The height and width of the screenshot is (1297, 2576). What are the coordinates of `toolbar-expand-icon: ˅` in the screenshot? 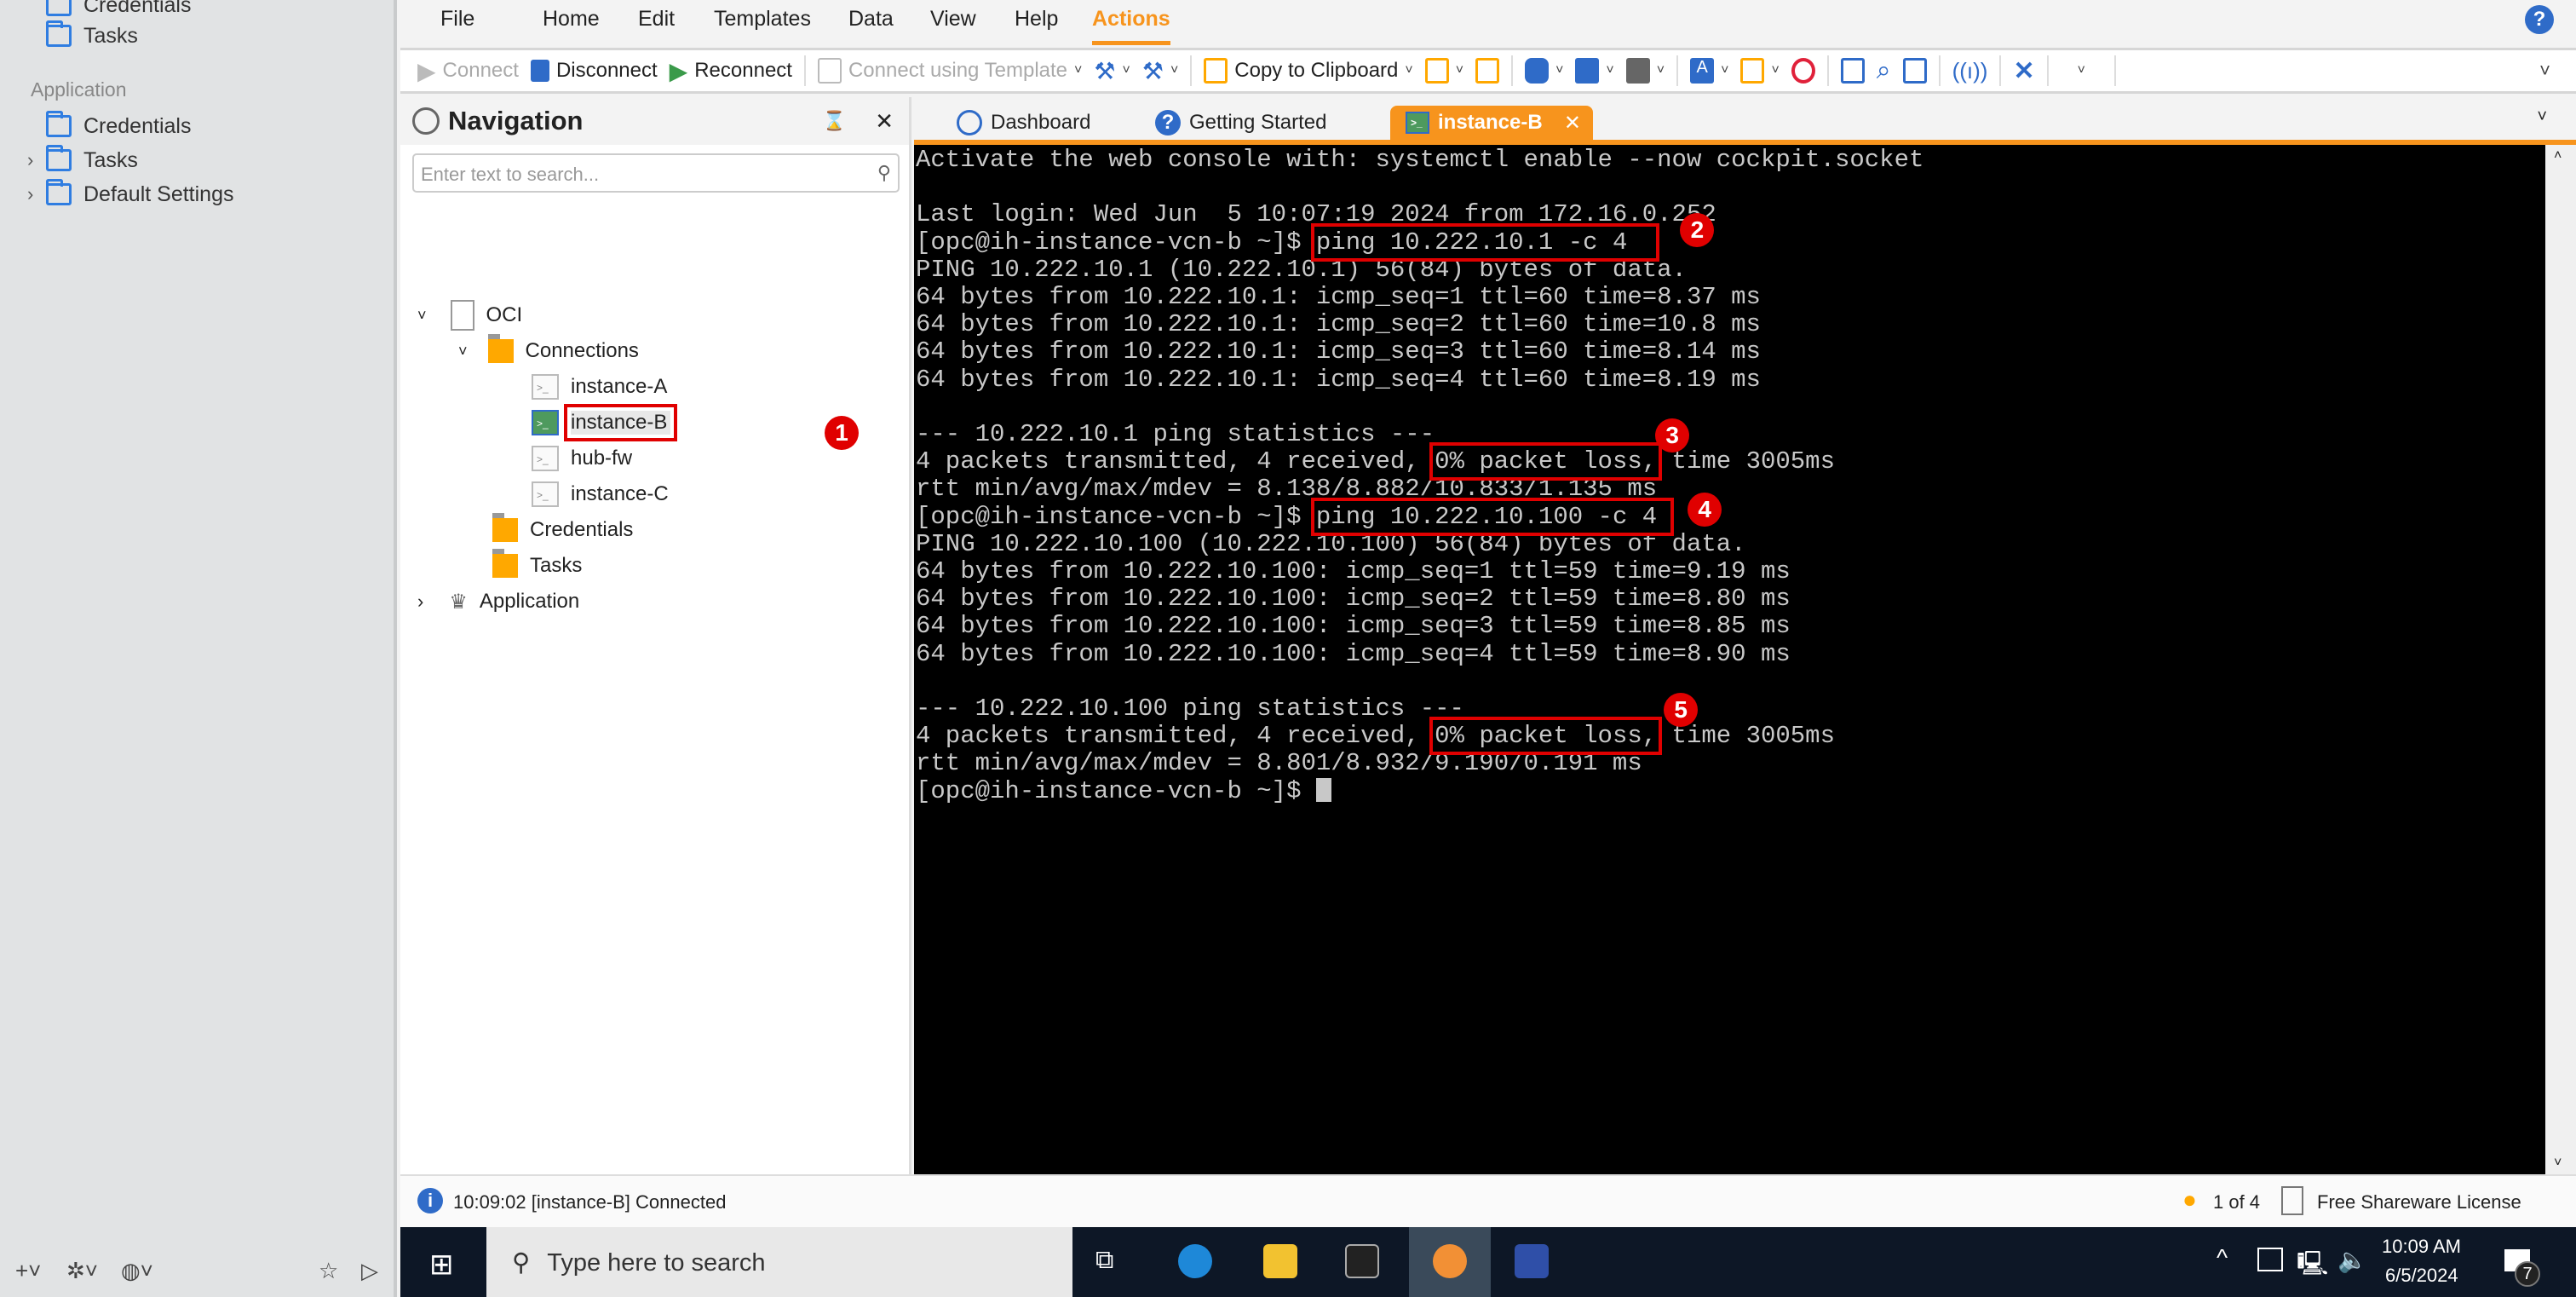 It's located at (2544, 71).